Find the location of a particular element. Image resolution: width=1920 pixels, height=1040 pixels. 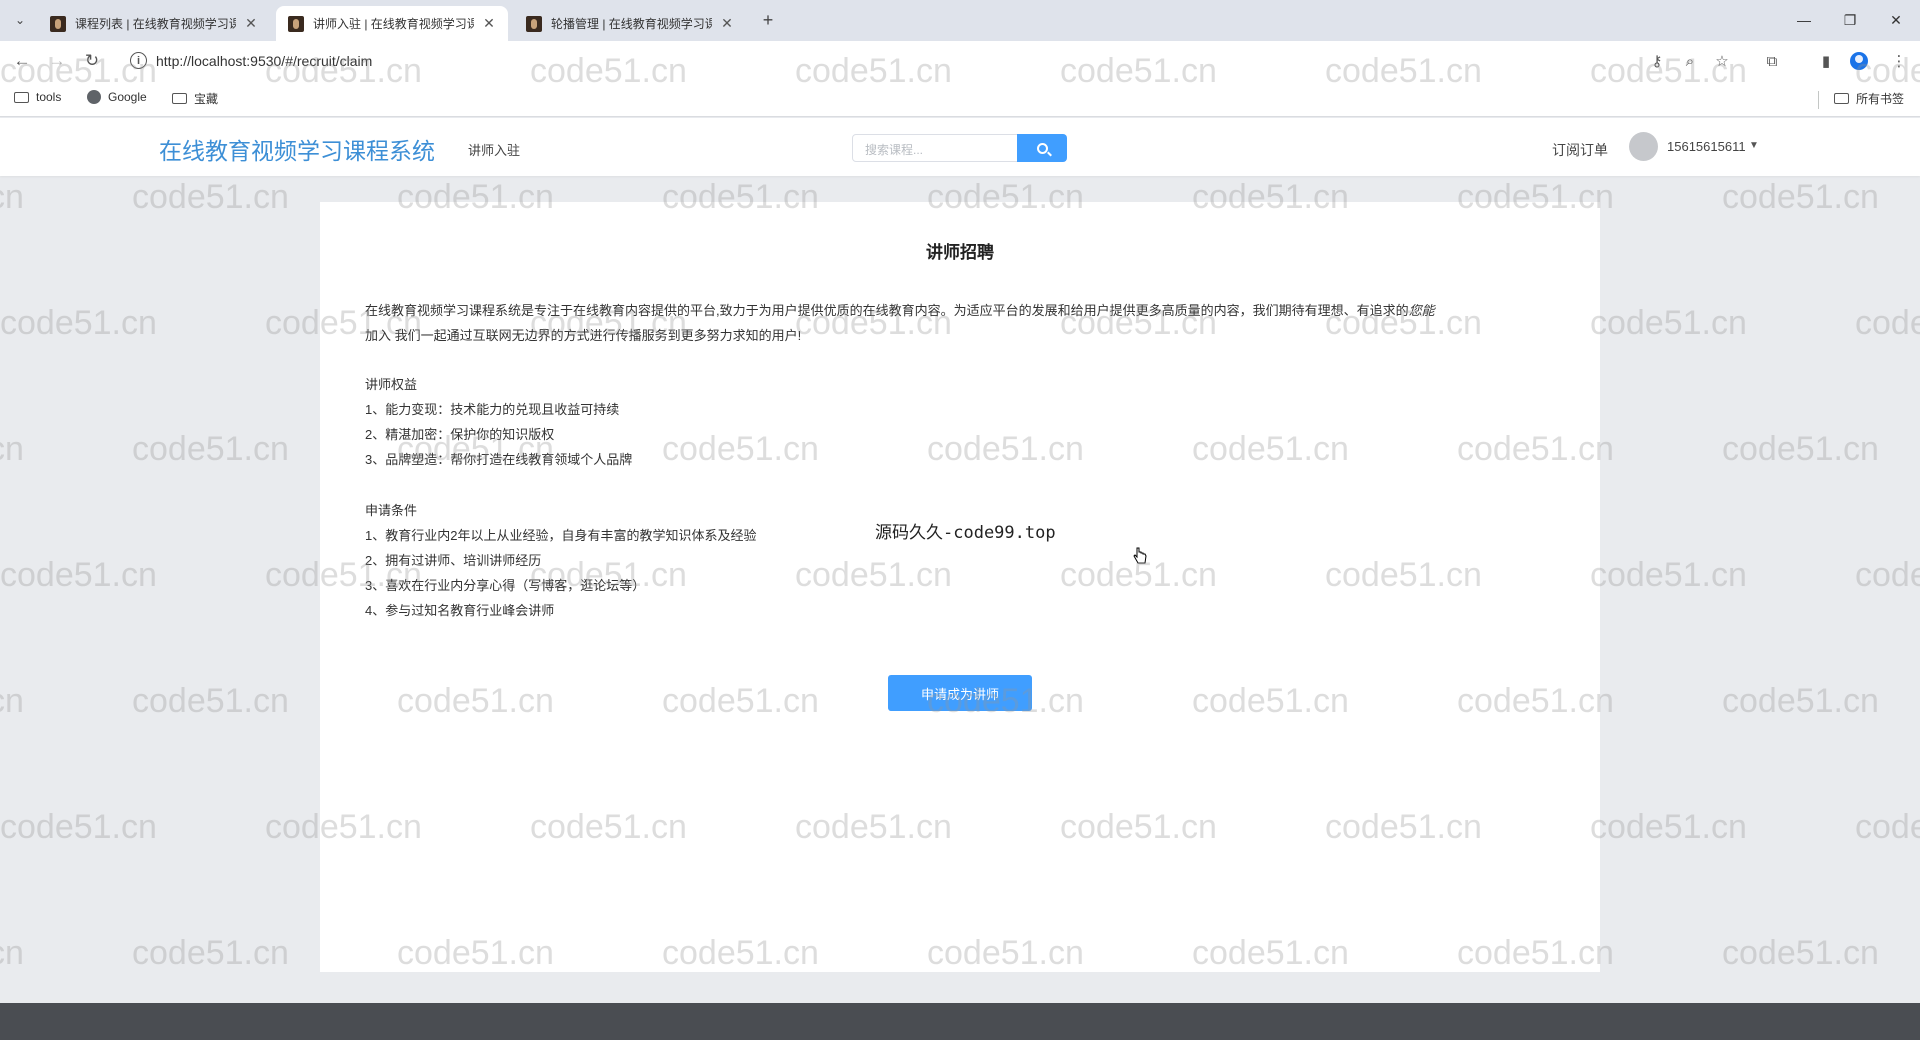

browser-tab-carousel: 轮播管理 | 在线教育视频学习课 ✕ is located at coordinates (630, 23).